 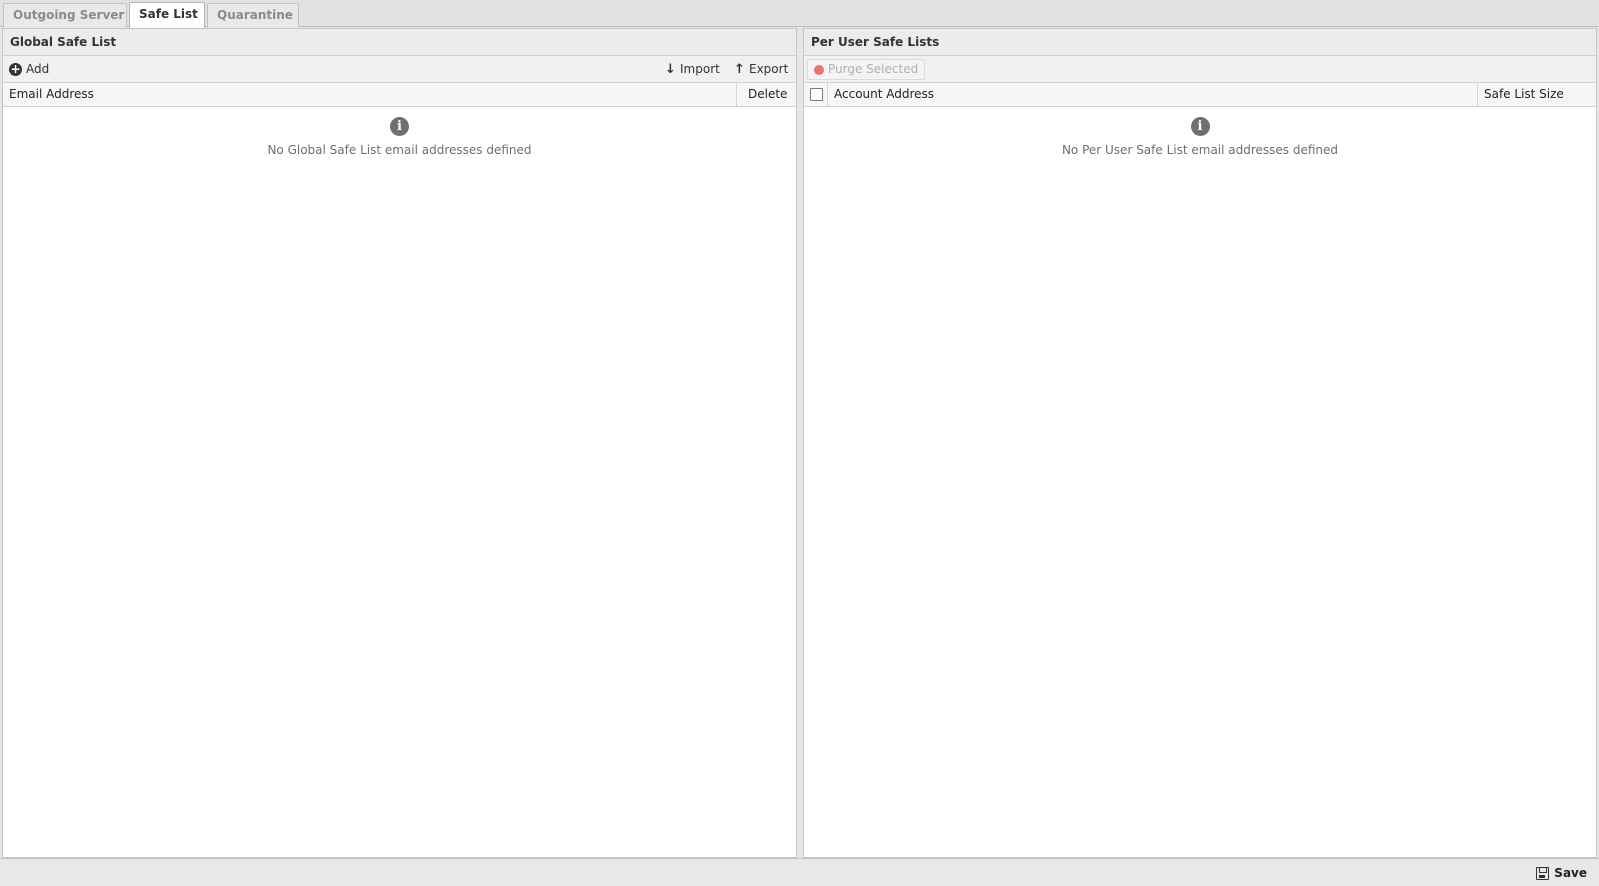 What do you see at coordinates (1543, 873) in the screenshot?
I see `floppy-disk-icon` at bounding box center [1543, 873].